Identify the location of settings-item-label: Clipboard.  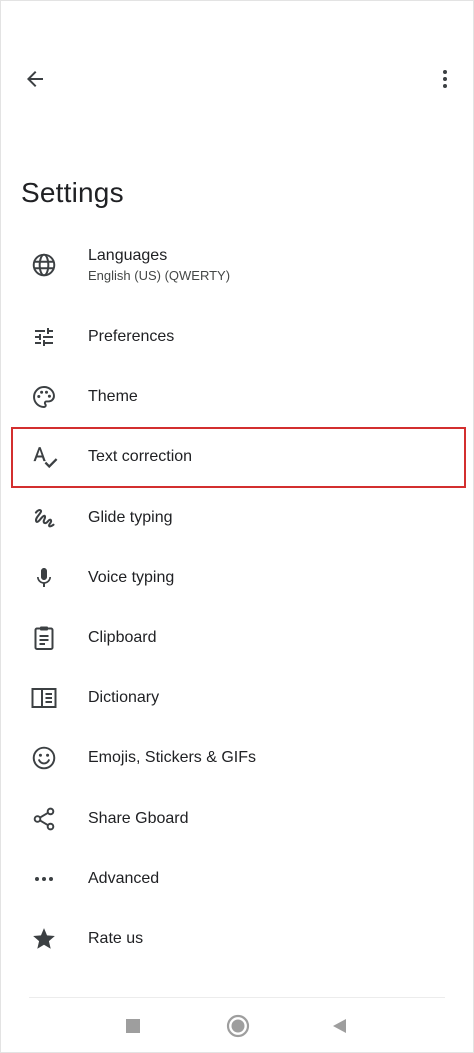
(122, 638).